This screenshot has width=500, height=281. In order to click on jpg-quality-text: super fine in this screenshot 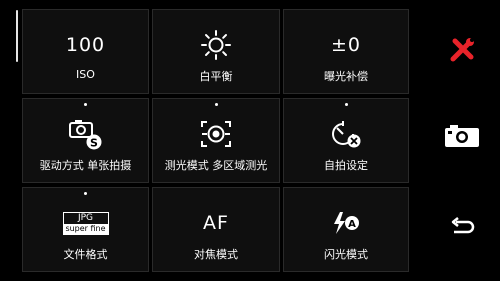, I will do `click(85, 228)`.